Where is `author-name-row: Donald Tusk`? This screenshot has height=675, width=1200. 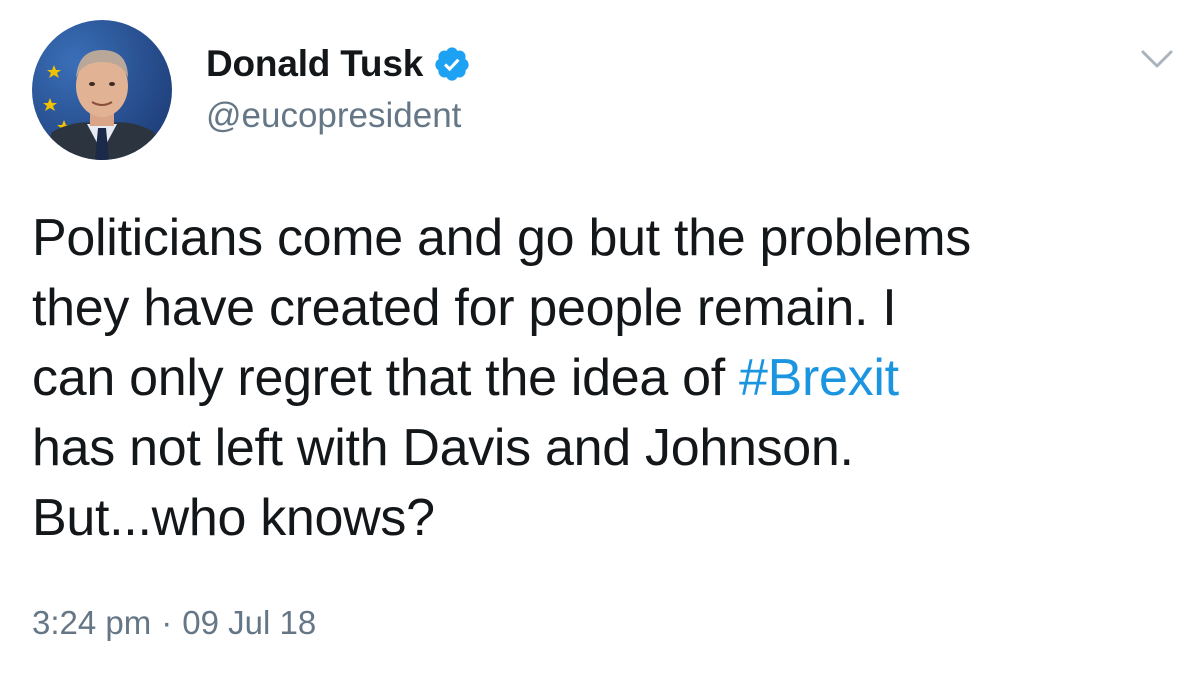 author-name-row: Donald Tusk is located at coordinates (338, 64).